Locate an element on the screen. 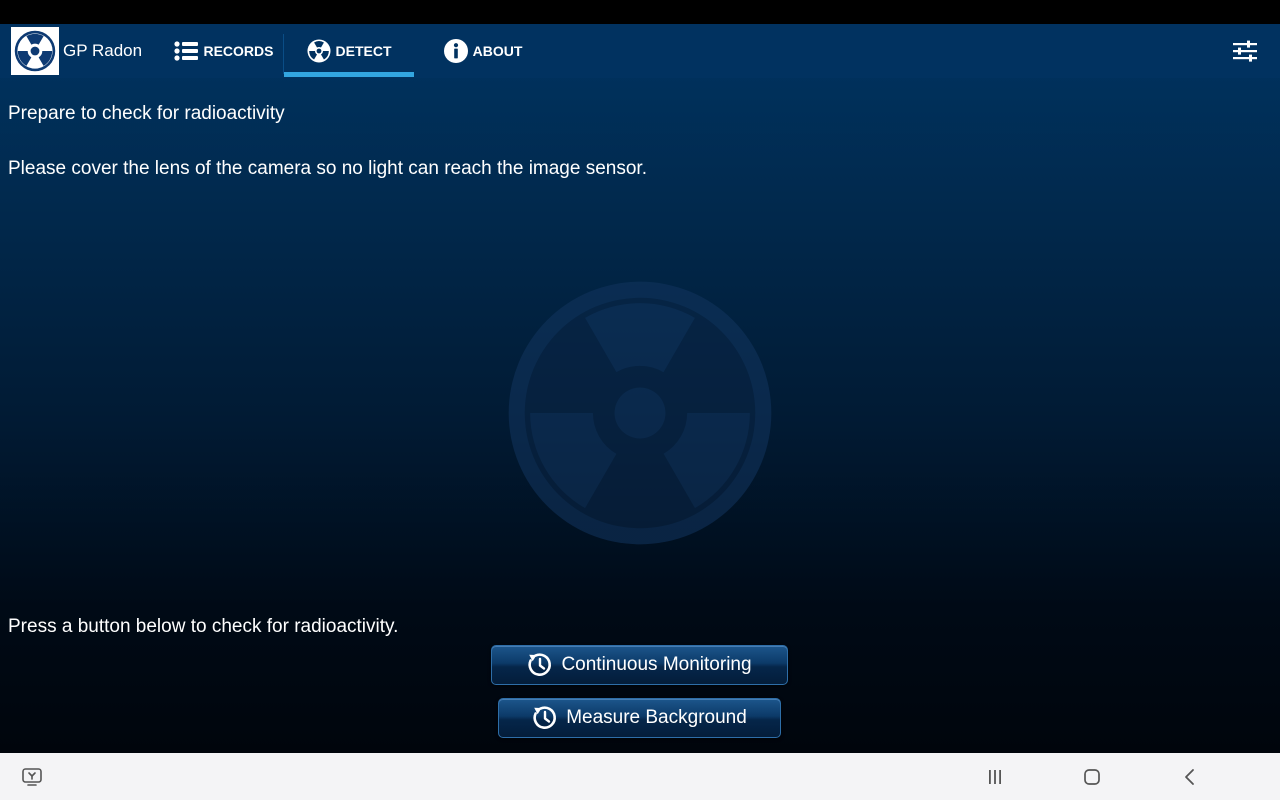 This screenshot has width=1280, height=800. home-icon is located at coordinates (1092, 777).